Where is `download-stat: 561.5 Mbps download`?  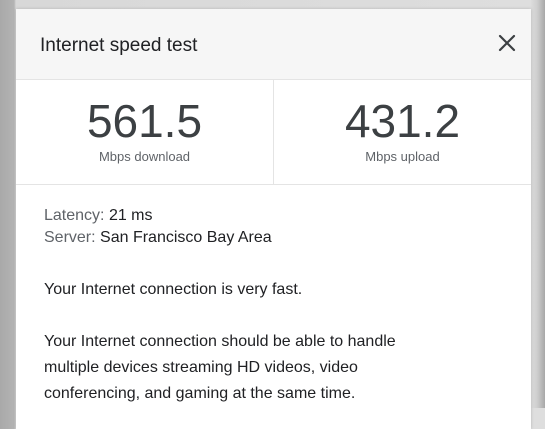
download-stat: 561.5 Mbps download is located at coordinates (144, 132).